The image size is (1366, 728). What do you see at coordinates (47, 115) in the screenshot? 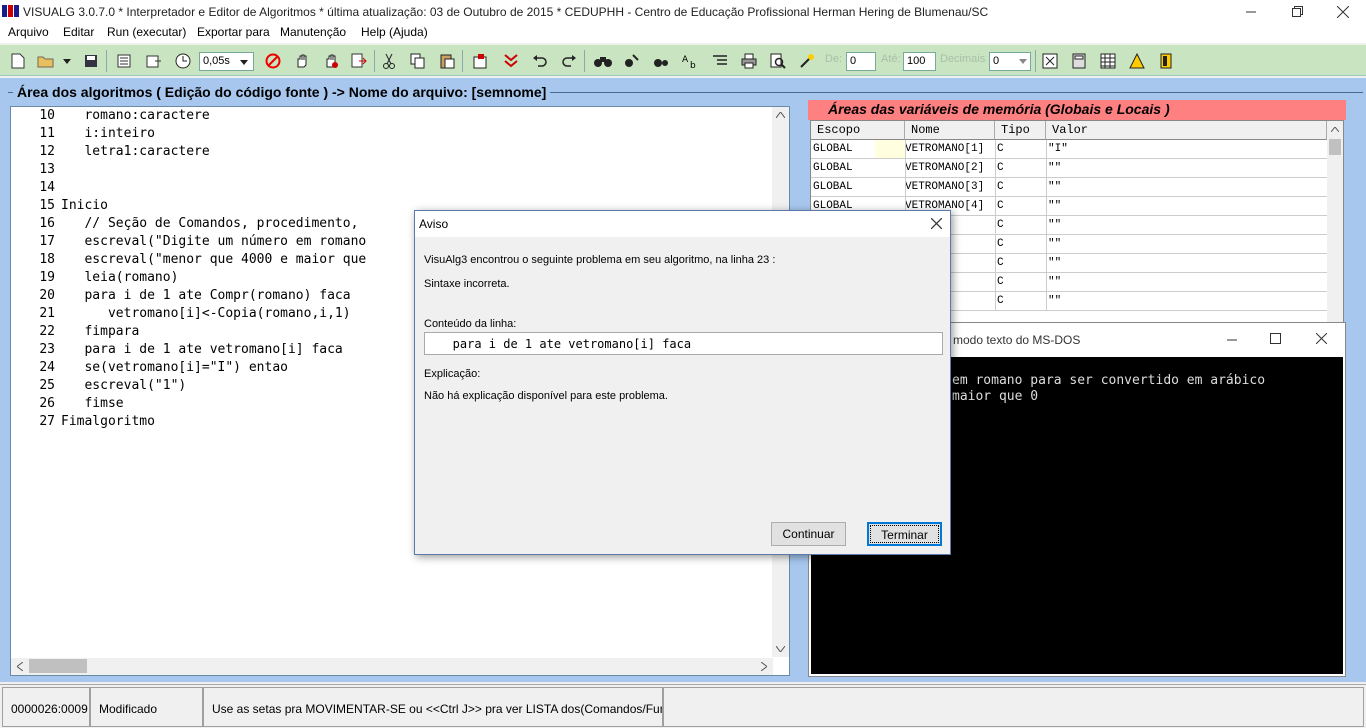
I see `line-number: 10` at bounding box center [47, 115].